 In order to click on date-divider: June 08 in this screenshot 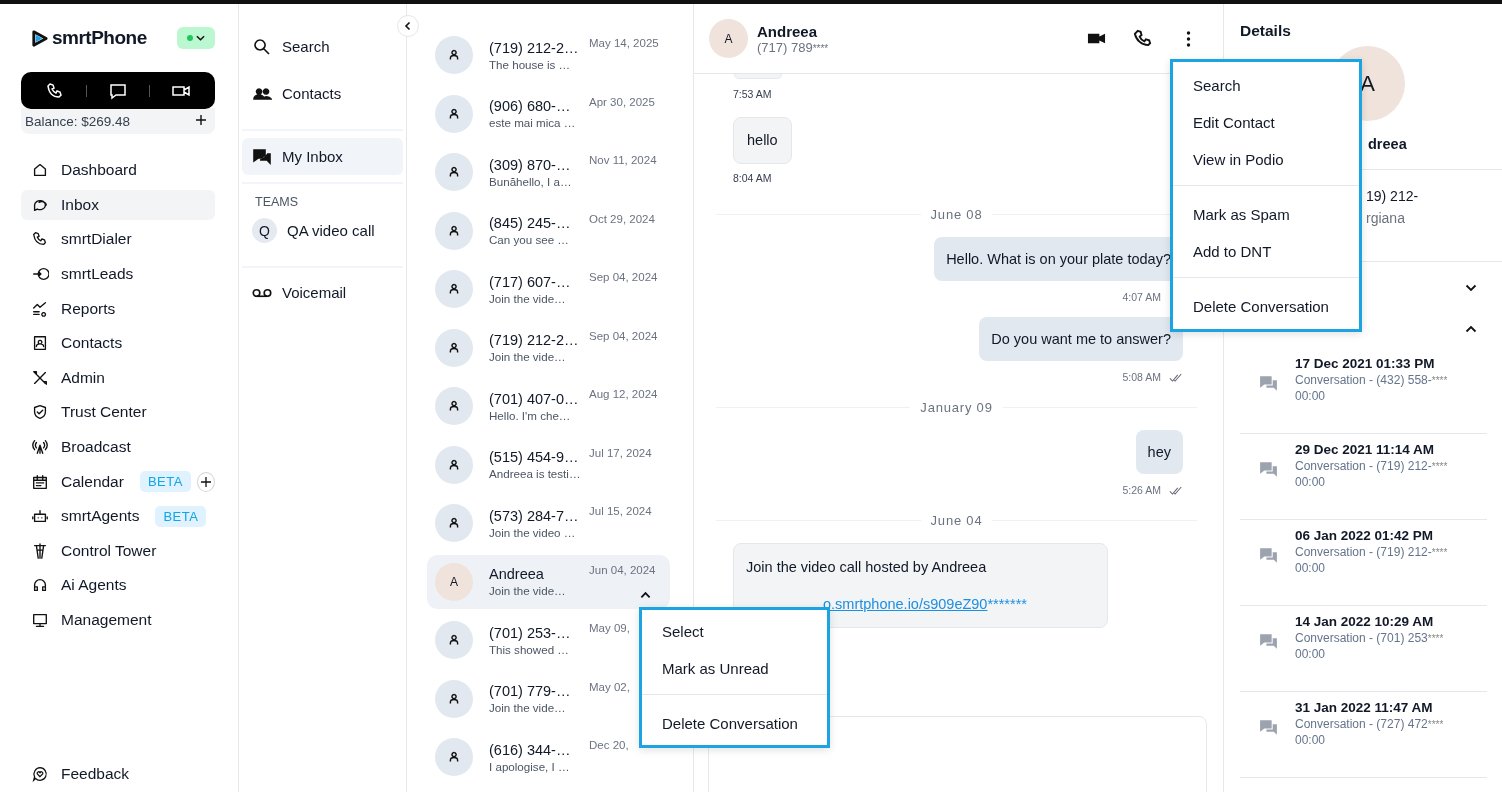, I will do `click(956, 214)`.